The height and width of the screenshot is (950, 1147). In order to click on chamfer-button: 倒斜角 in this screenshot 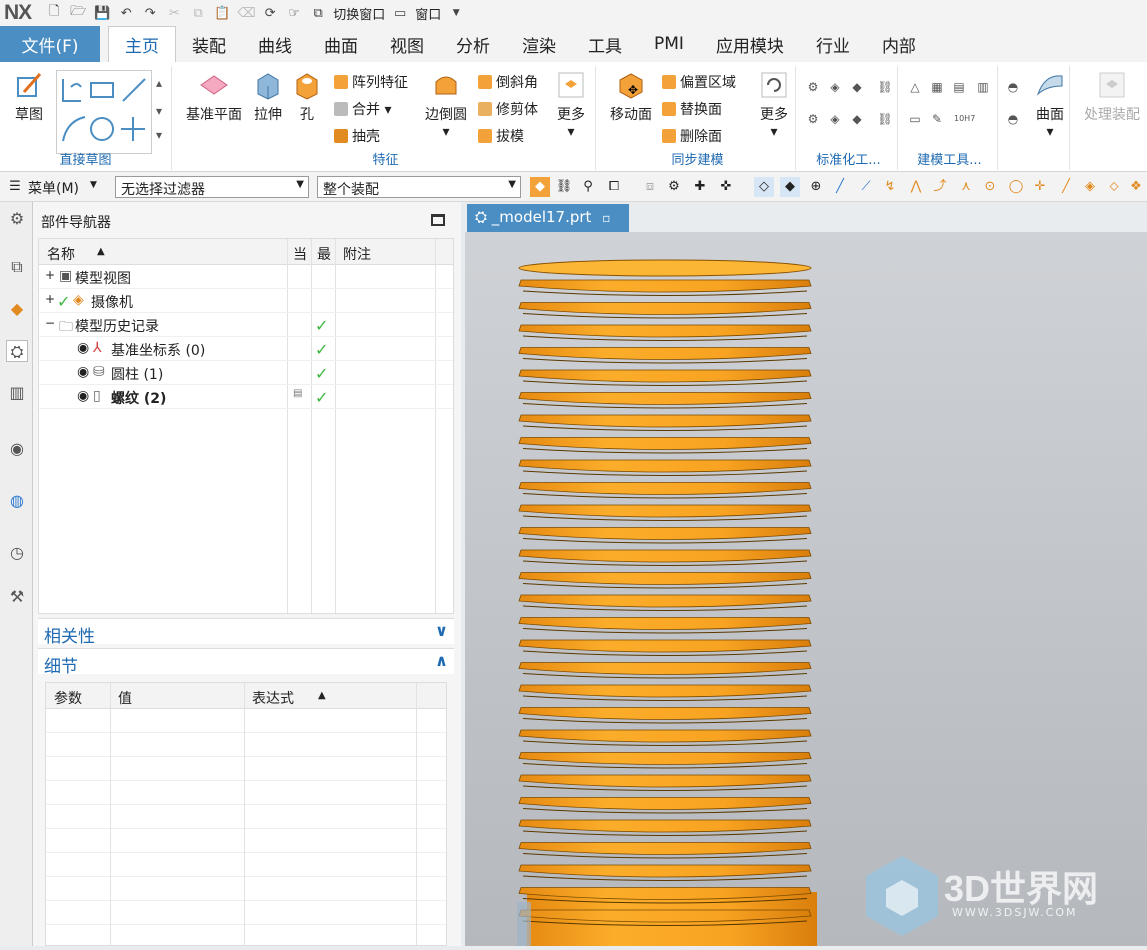, I will do `click(508, 82)`.